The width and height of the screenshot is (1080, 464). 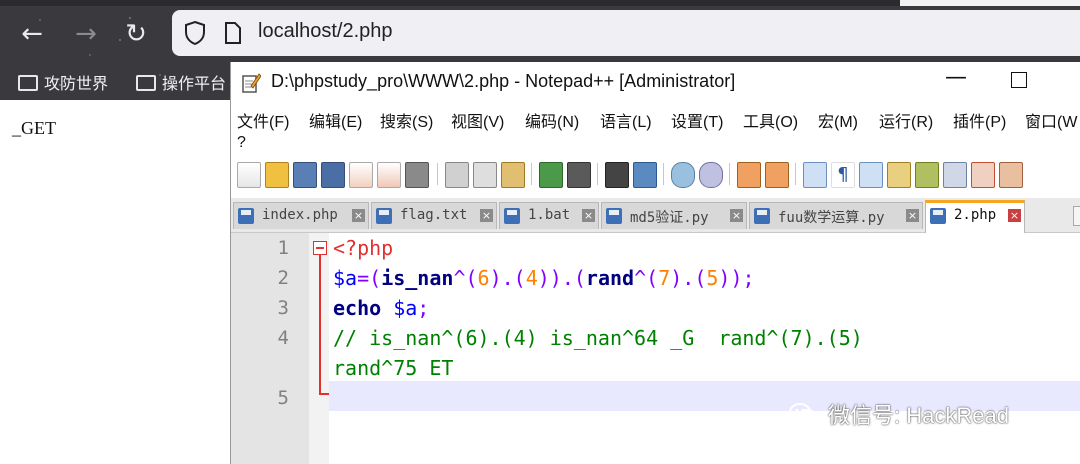 I want to click on doc-map-icon, so click(x=927, y=175).